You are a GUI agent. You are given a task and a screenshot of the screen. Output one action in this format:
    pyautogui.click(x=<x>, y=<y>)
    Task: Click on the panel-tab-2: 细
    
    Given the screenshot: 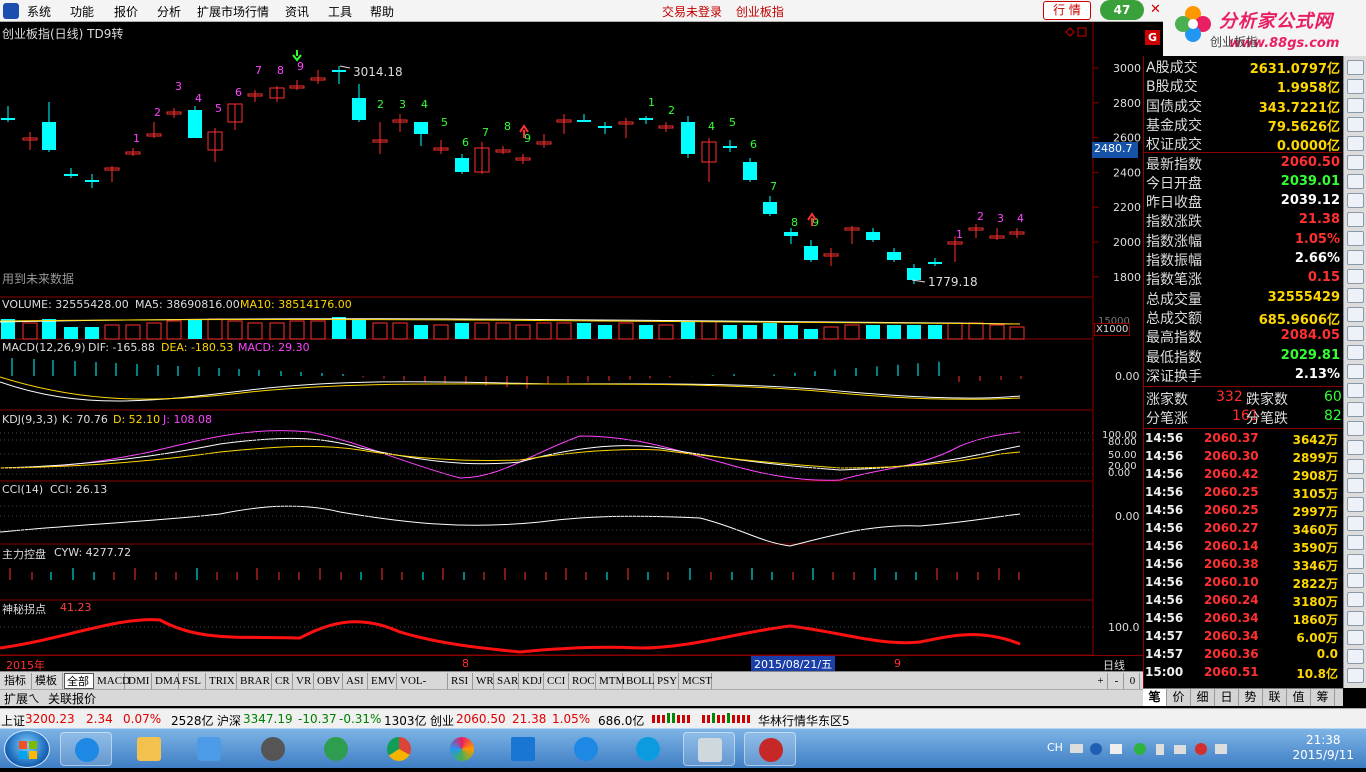 What is the action you would take?
    pyautogui.click(x=1203, y=697)
    